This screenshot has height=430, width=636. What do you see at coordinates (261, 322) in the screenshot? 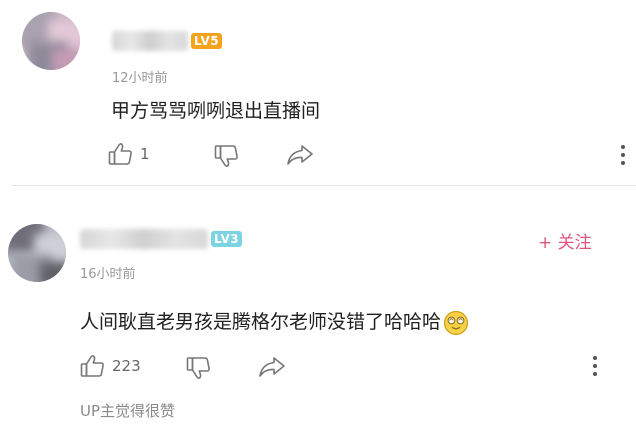
I see `comment-text: 人间耿直老男孩是腾格尔老师没错了哈哈哈` at bounding box center [261, 322].